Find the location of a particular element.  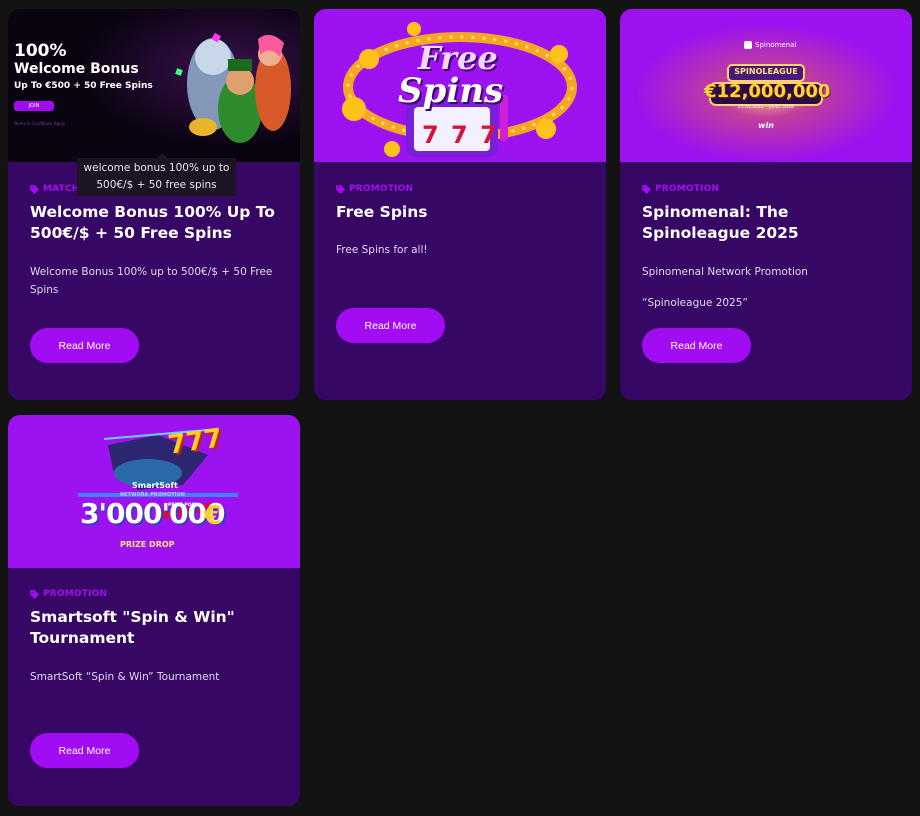

spinoleague-sub: win is located at coordinates (766, 125).